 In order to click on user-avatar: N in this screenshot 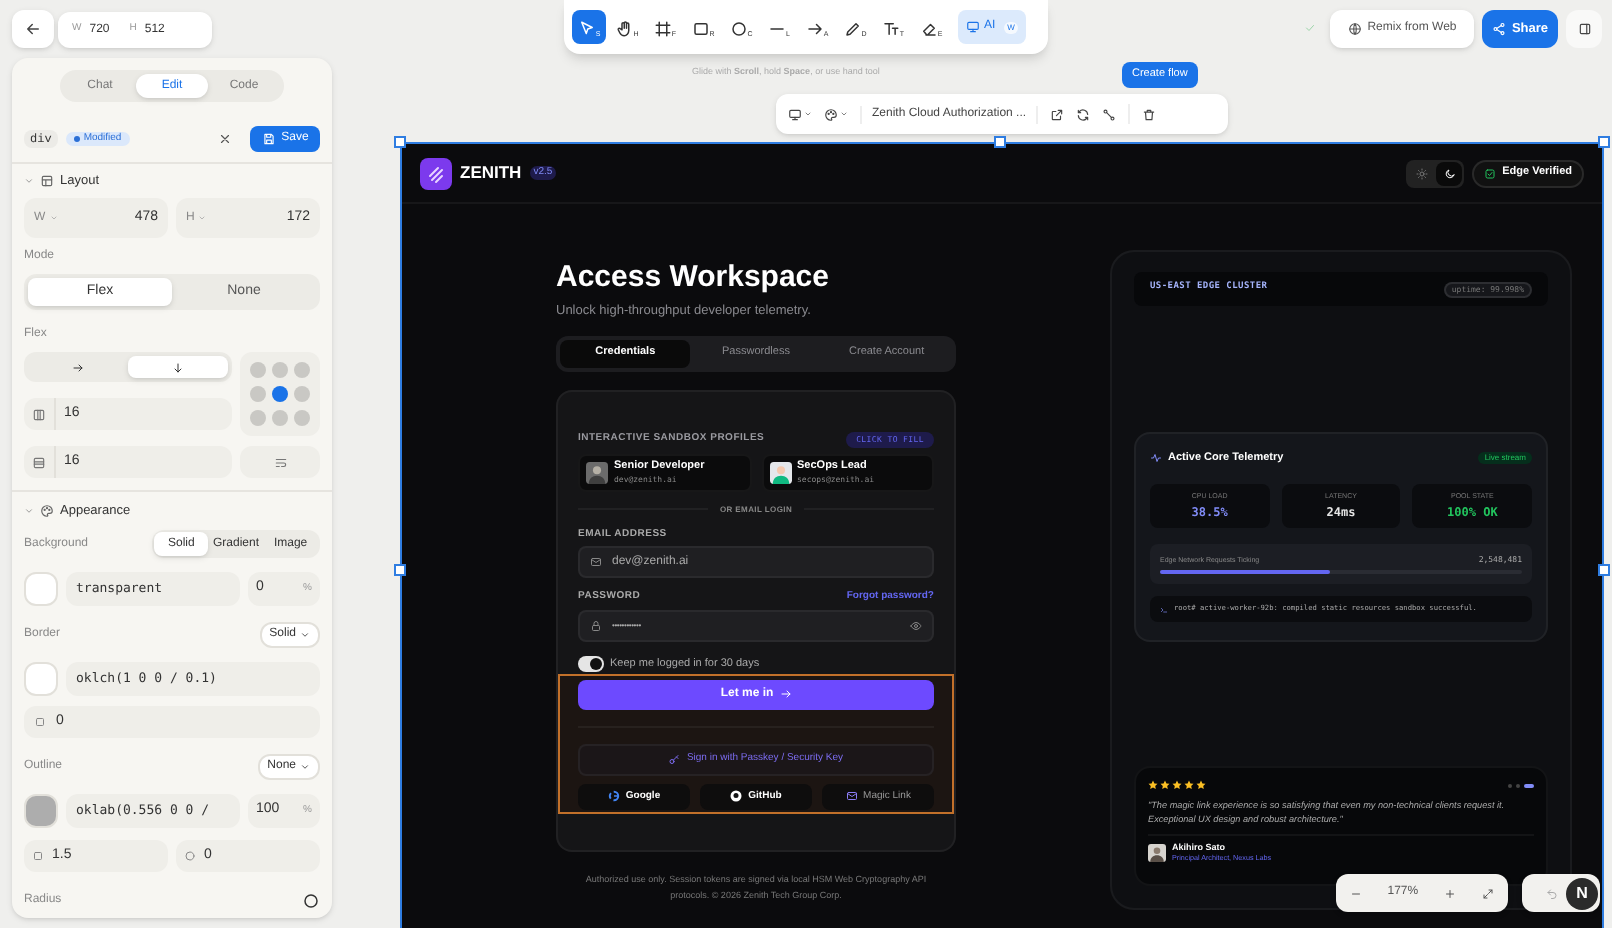, I will do `click(1582, 893)`.